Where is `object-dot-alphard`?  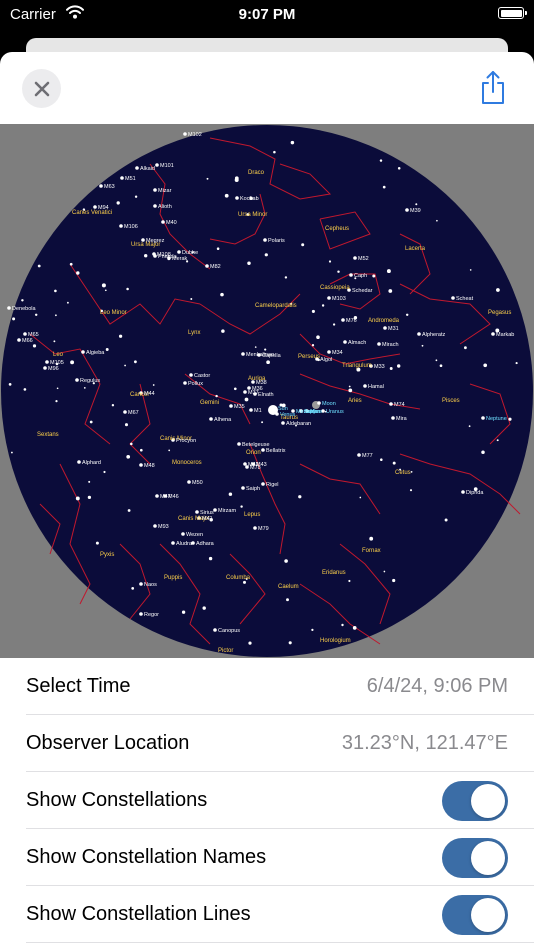
object-dot-alphard is located at coordinates (79, 462).